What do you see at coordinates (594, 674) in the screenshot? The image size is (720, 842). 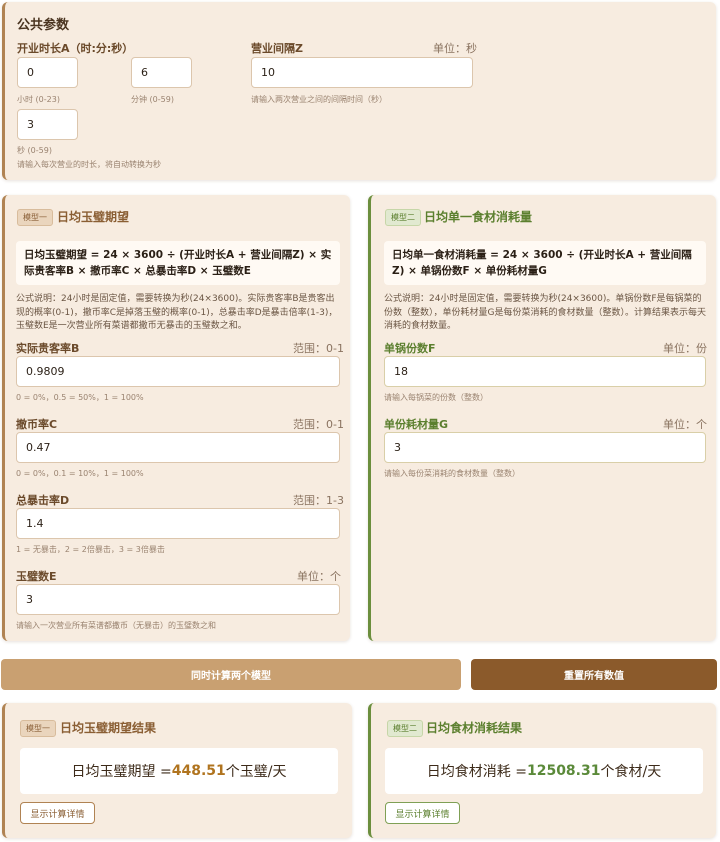 I see `reset-all-button: 重置所有数值` at bounding box center [594, 674].